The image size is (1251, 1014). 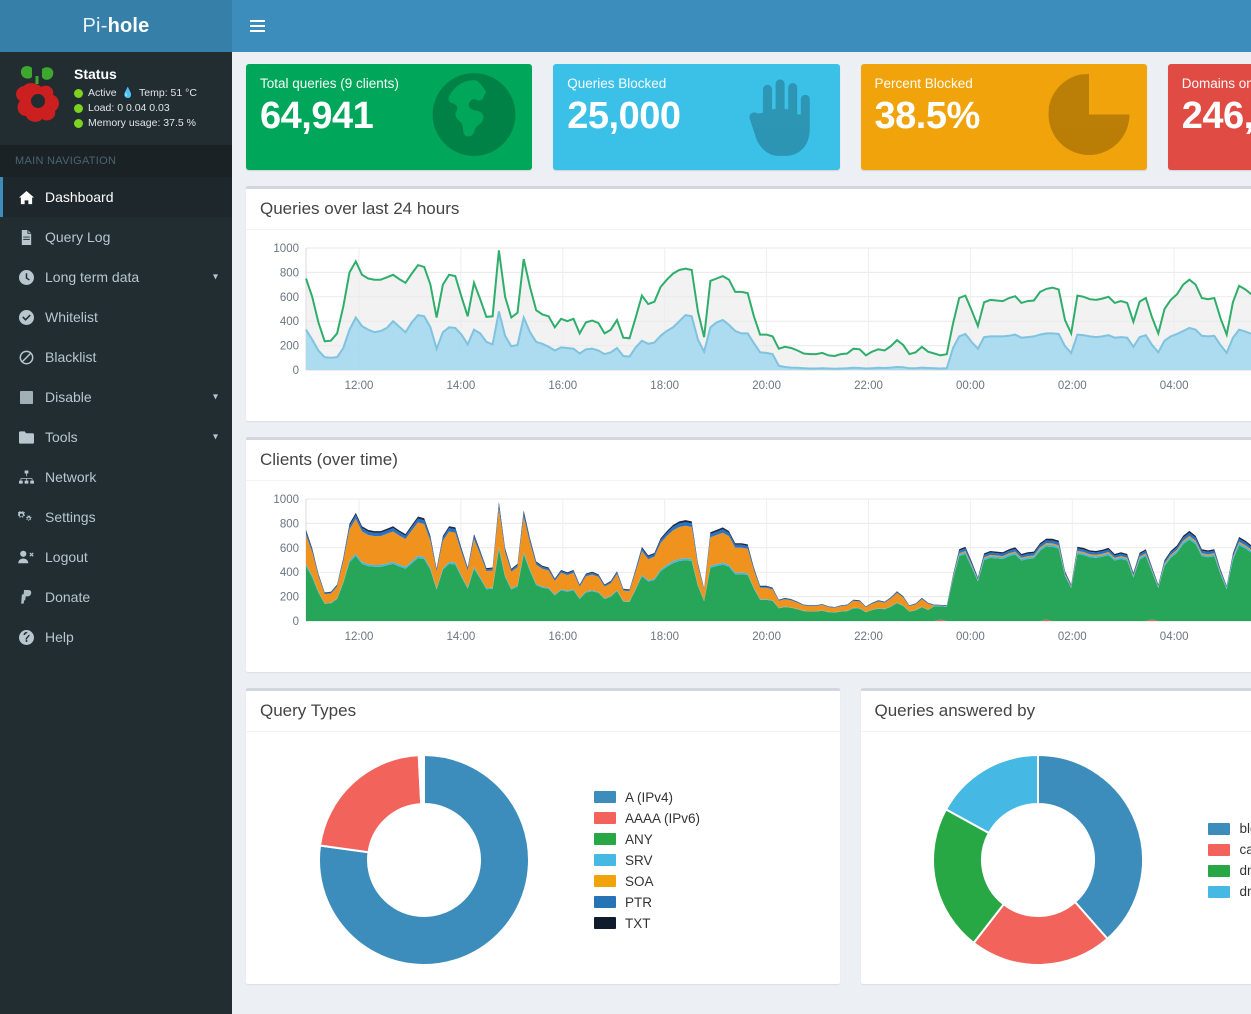 I want to click on sidebar-item-tools: Tools ▾, so click(x=116, y=437).